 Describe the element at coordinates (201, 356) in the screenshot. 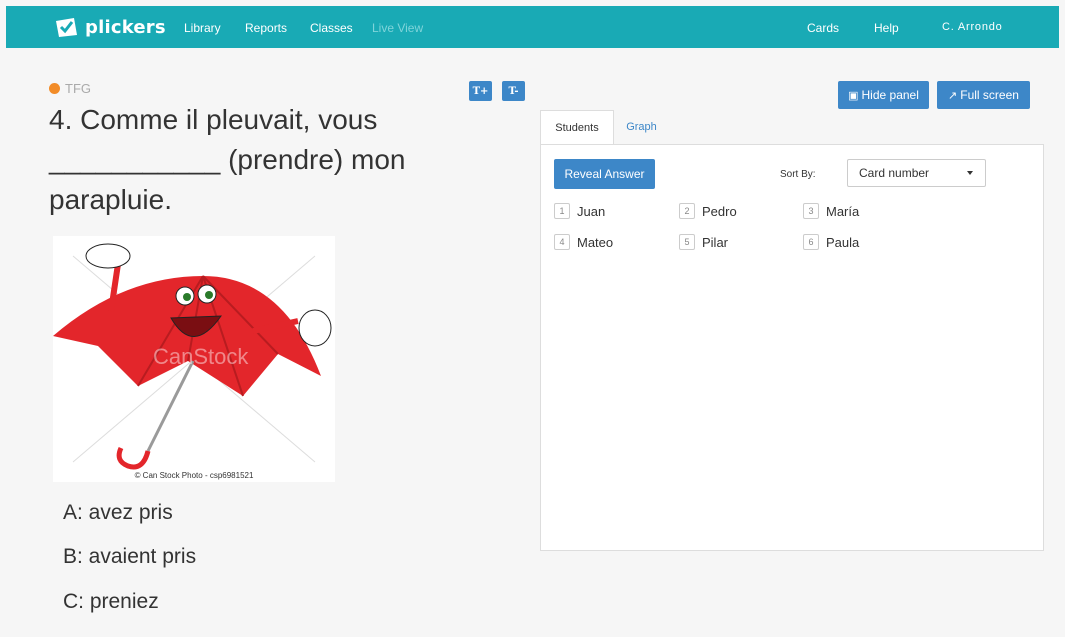

I see `watermark-text: CanStock` at that location.